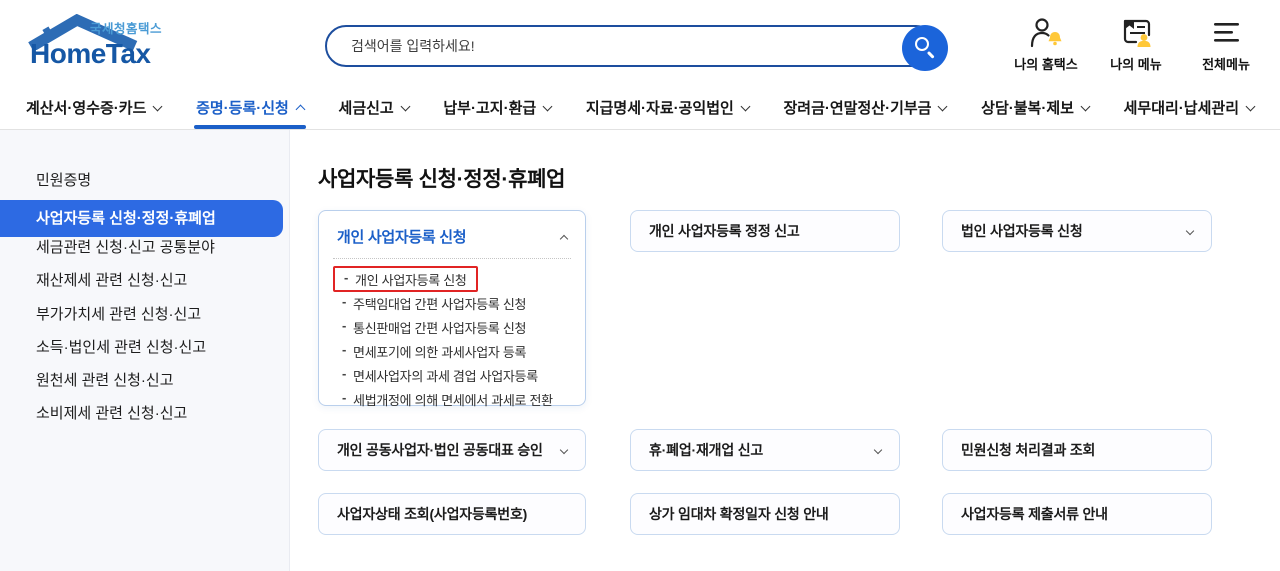 The image size is (1280, 571). What do you see at coordinates (659, 108) in the screenshot?
I see `nav-label: 지급명세·자료·공익법인` at bounding box center [659, 108].